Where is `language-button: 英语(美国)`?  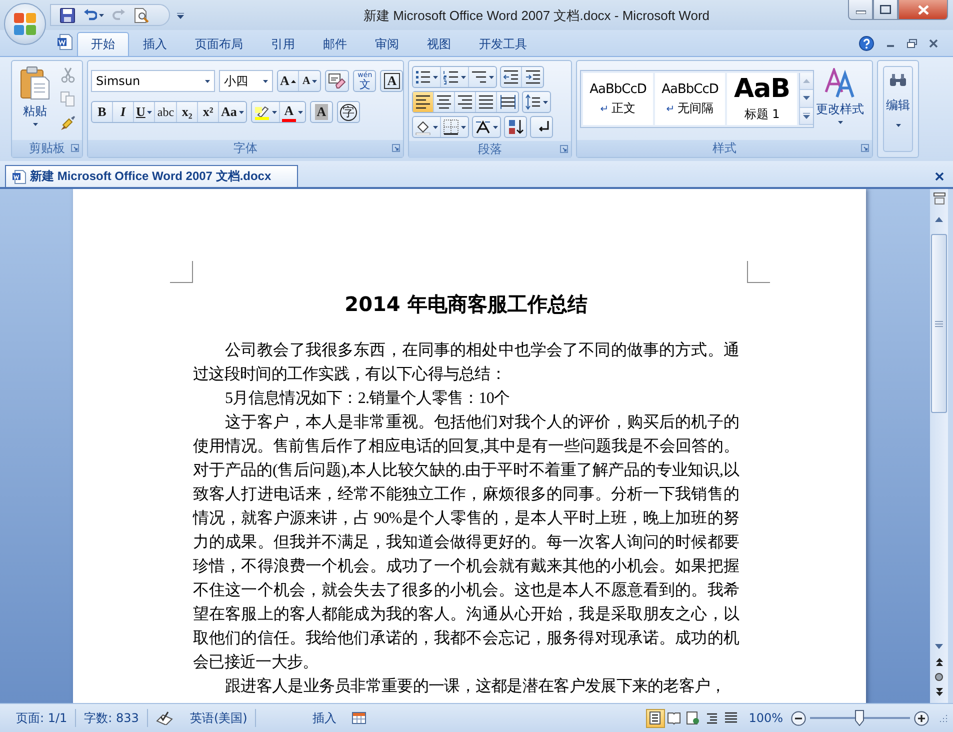 language-button: 英语(美国) is located at coordinates (219, 718).